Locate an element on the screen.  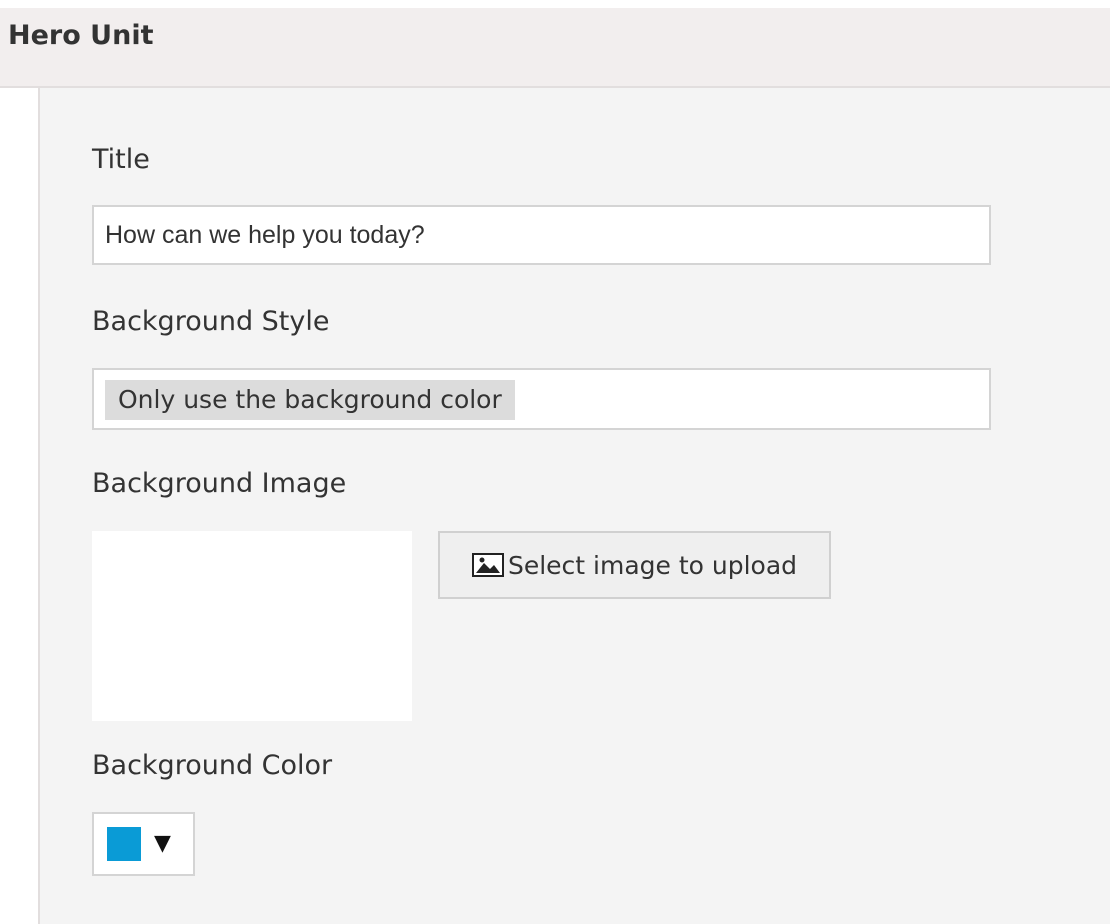
title-input is located at coordinates (541, 235).